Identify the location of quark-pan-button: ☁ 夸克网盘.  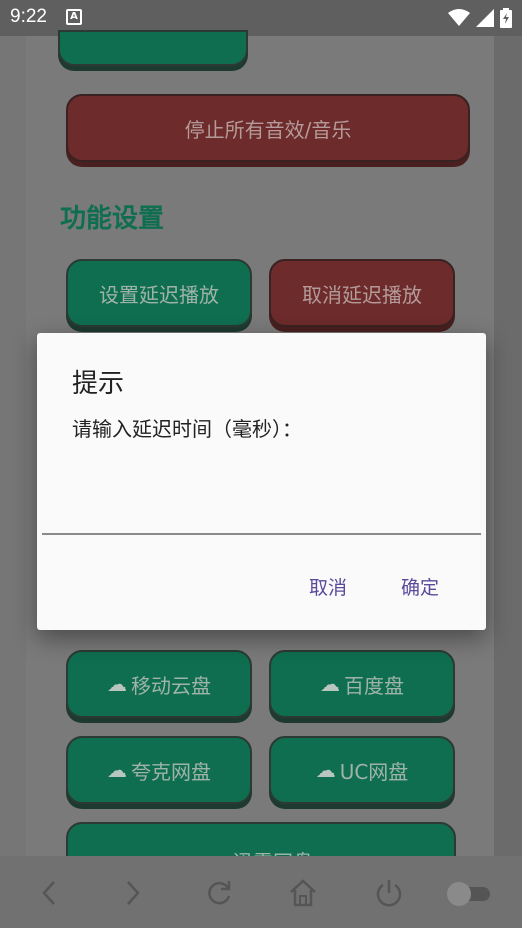
(159, 770).